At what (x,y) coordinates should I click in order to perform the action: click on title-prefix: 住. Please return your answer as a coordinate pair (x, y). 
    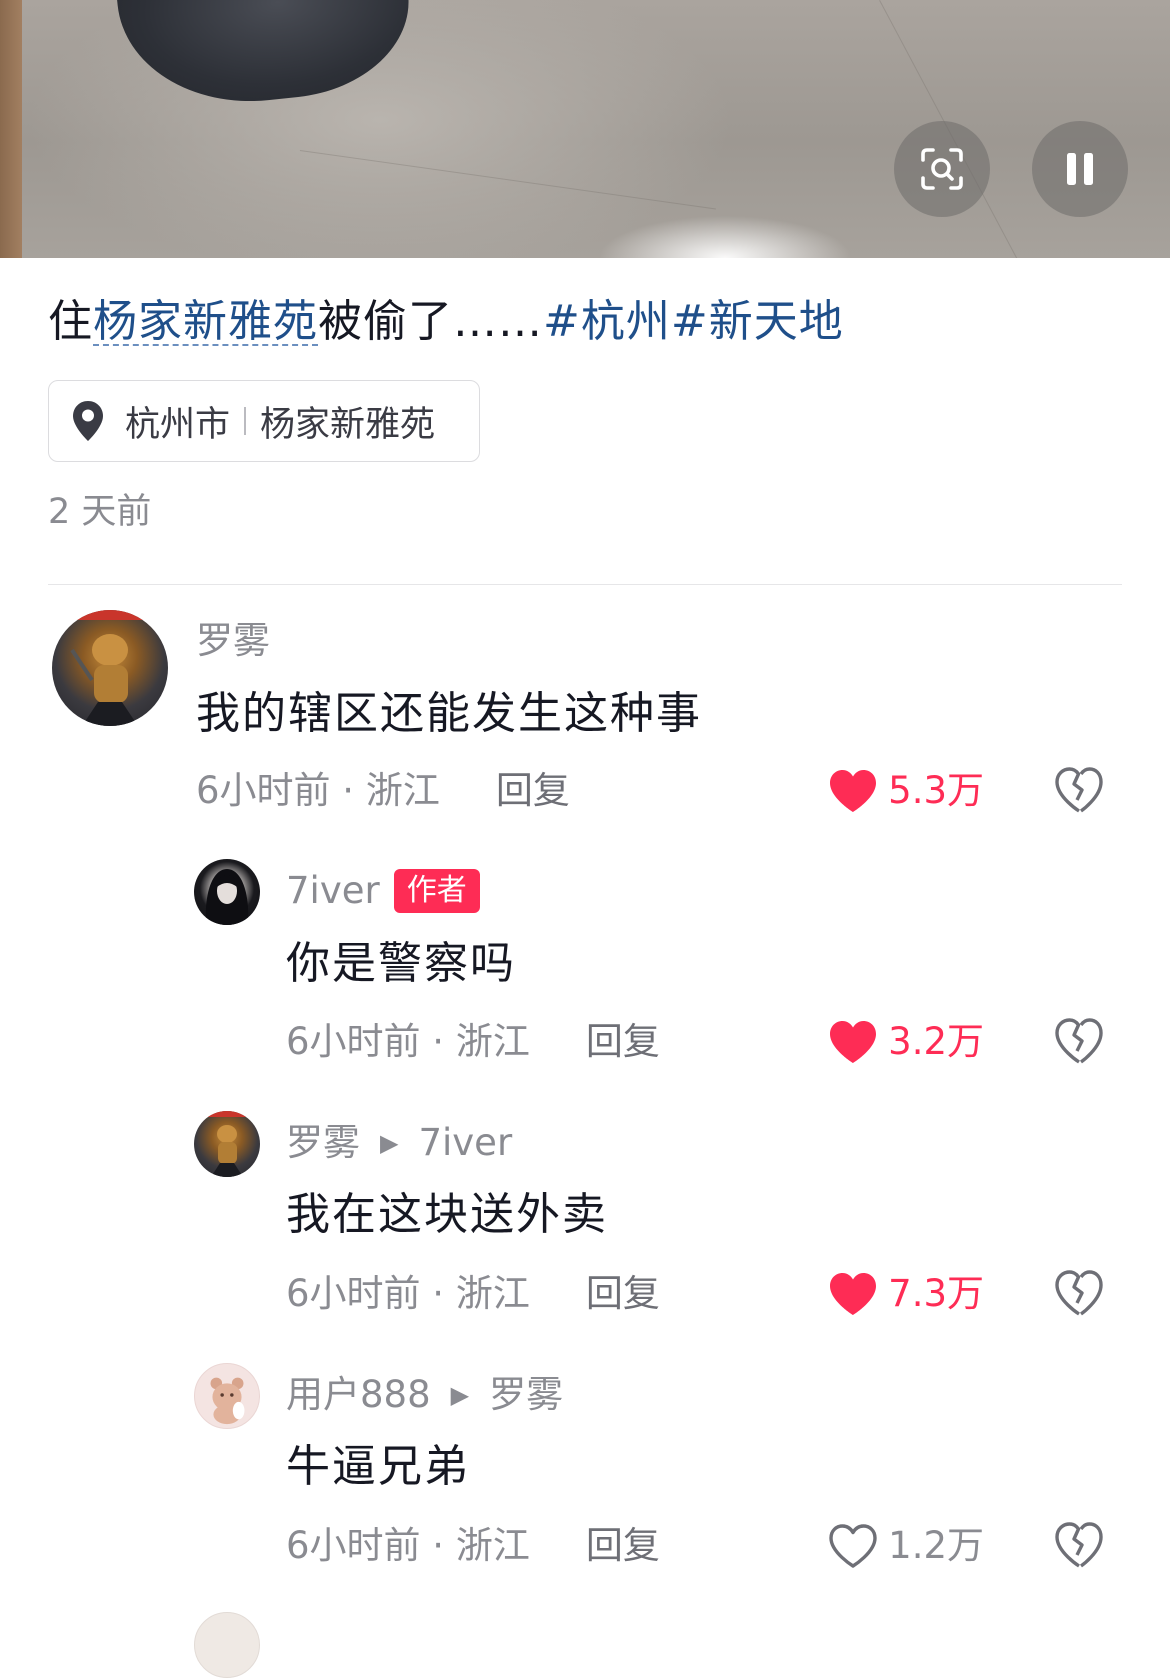
    Looking at the image, I should click on (70, 321).